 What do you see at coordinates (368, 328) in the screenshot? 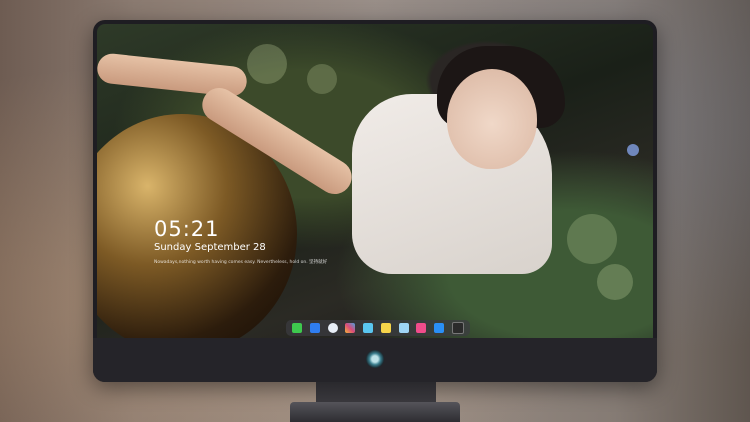
I see `launchpad-icon` at bounding box center [368, 328].